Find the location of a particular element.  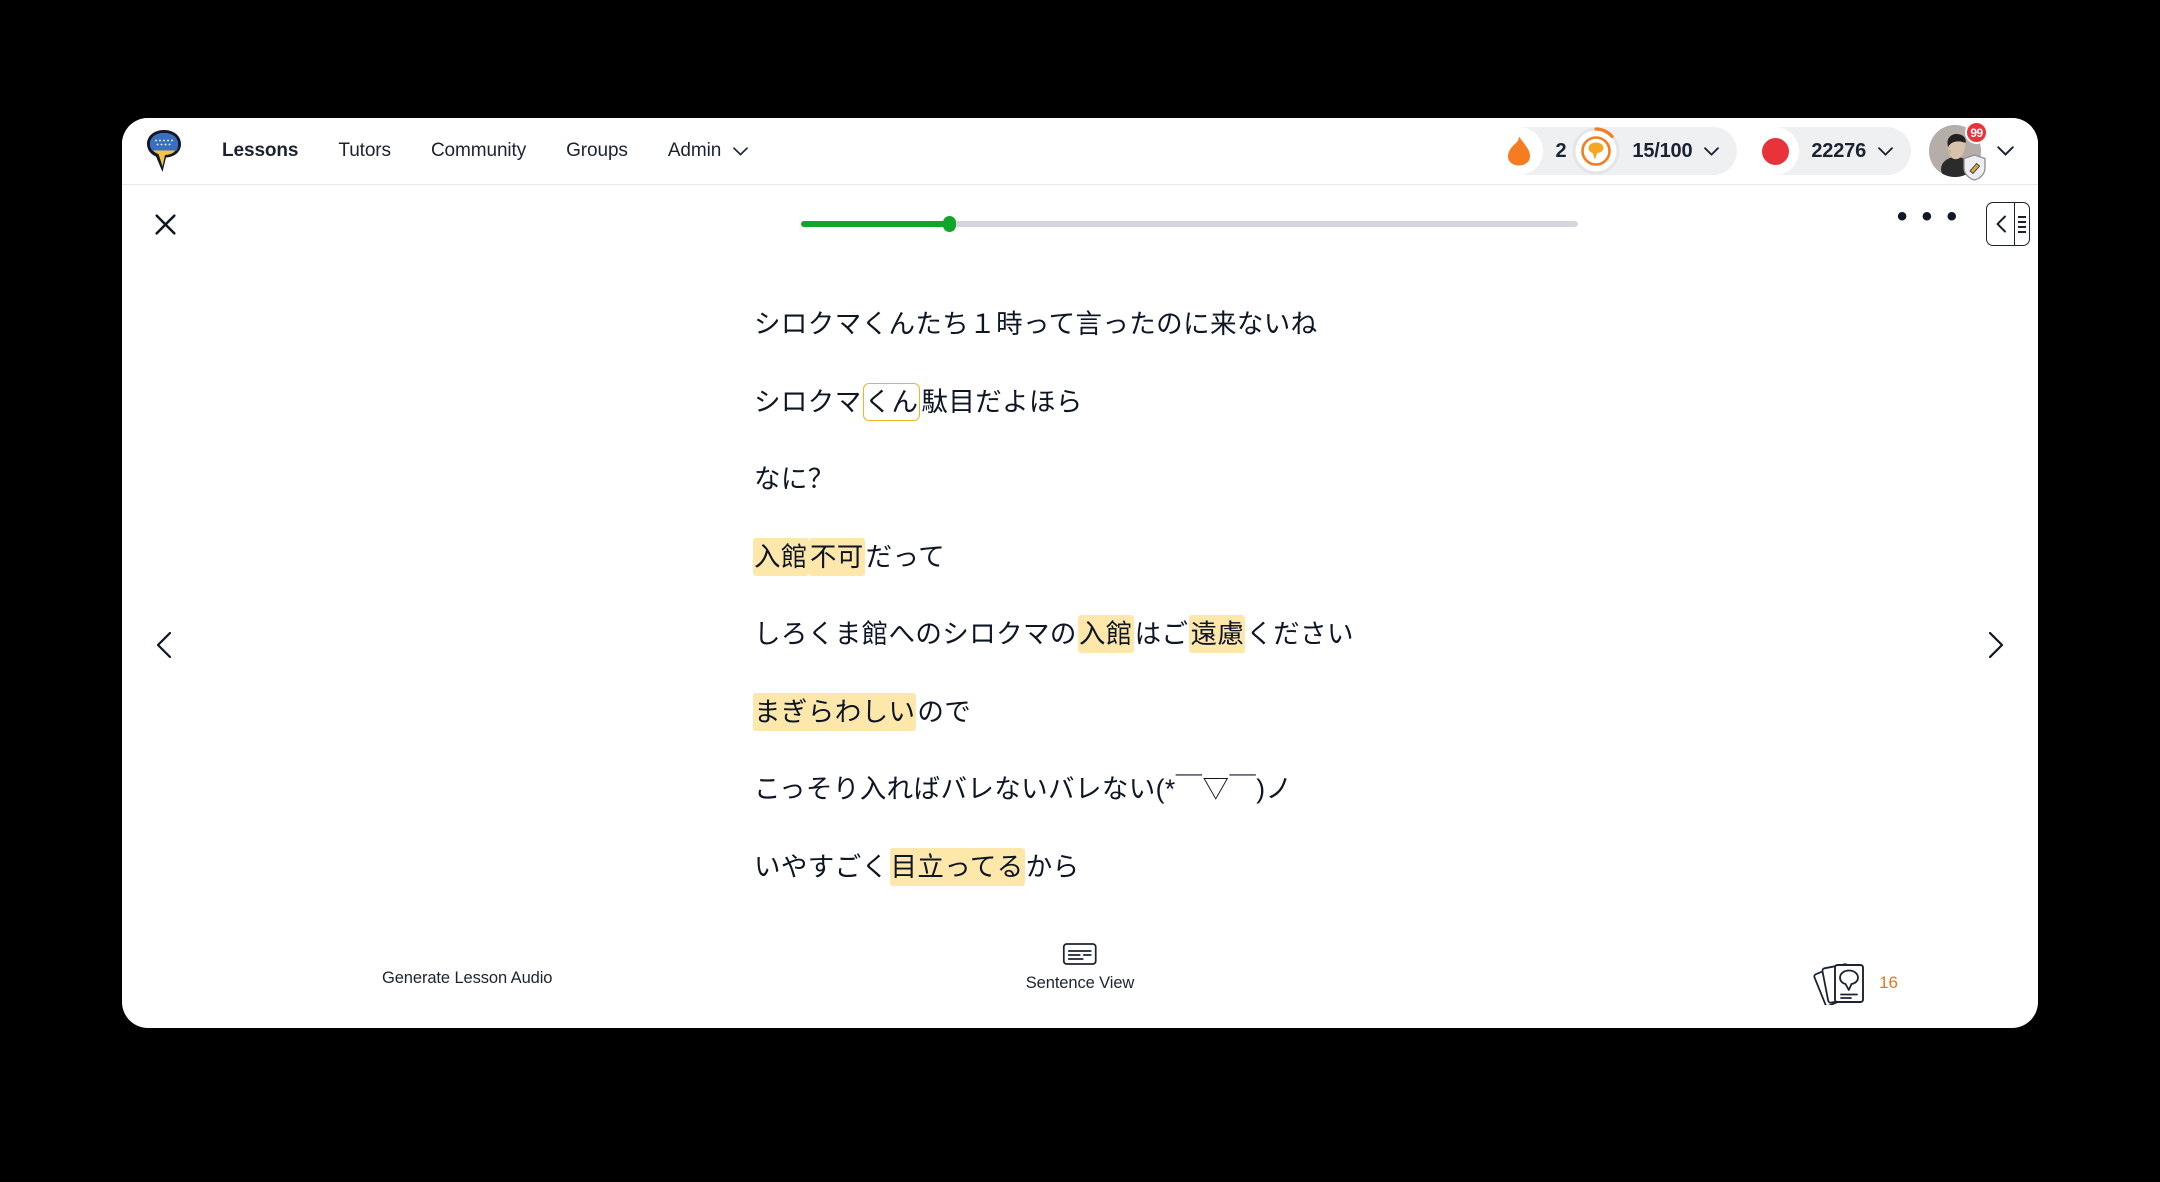

sentence-text: ので is located at coordinates (944, 711).